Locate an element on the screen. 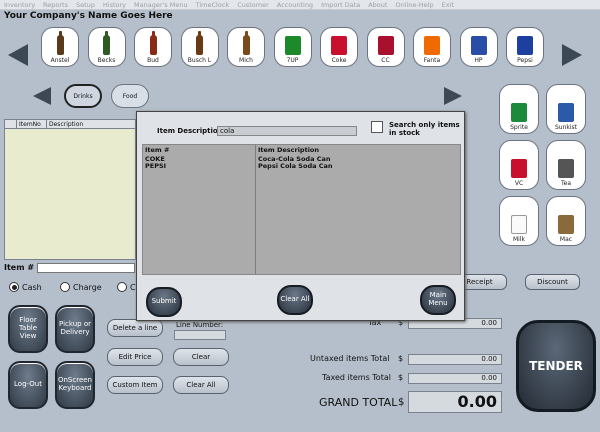  submit-button: Submit is located at coordinates (164, 302).